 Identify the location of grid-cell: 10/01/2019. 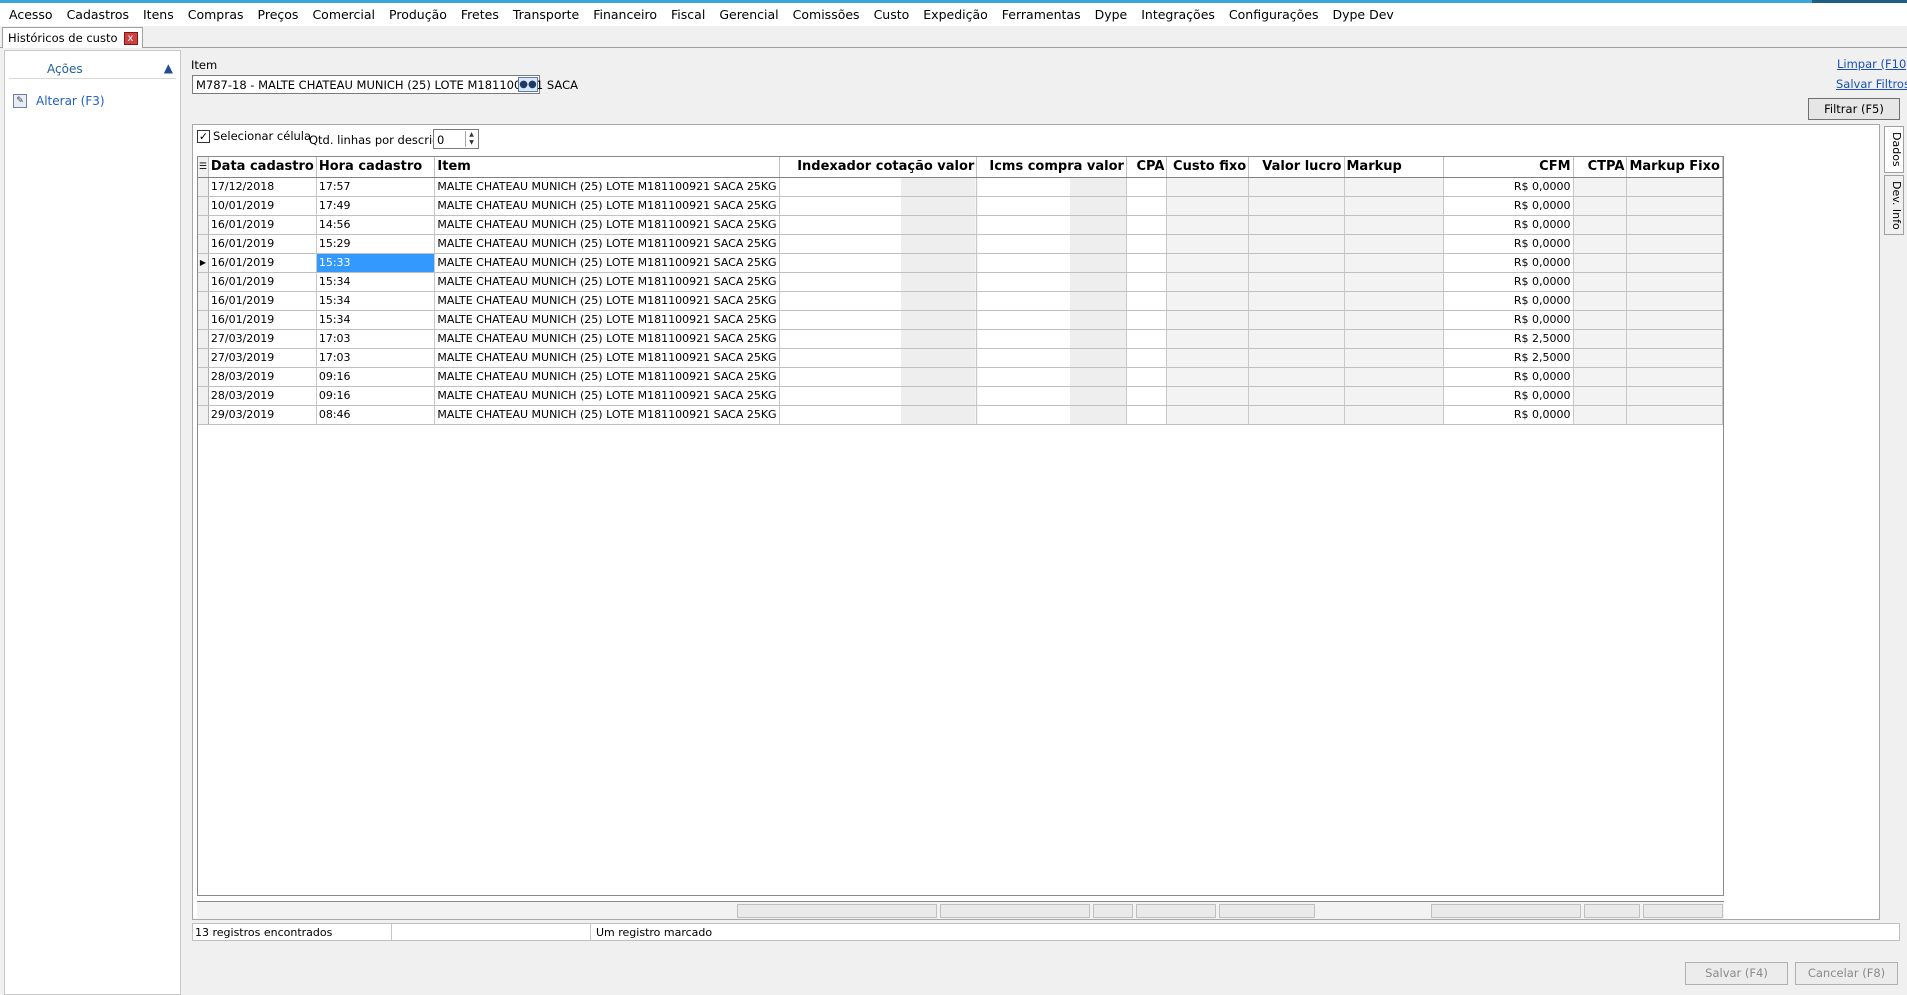
(262, 206).